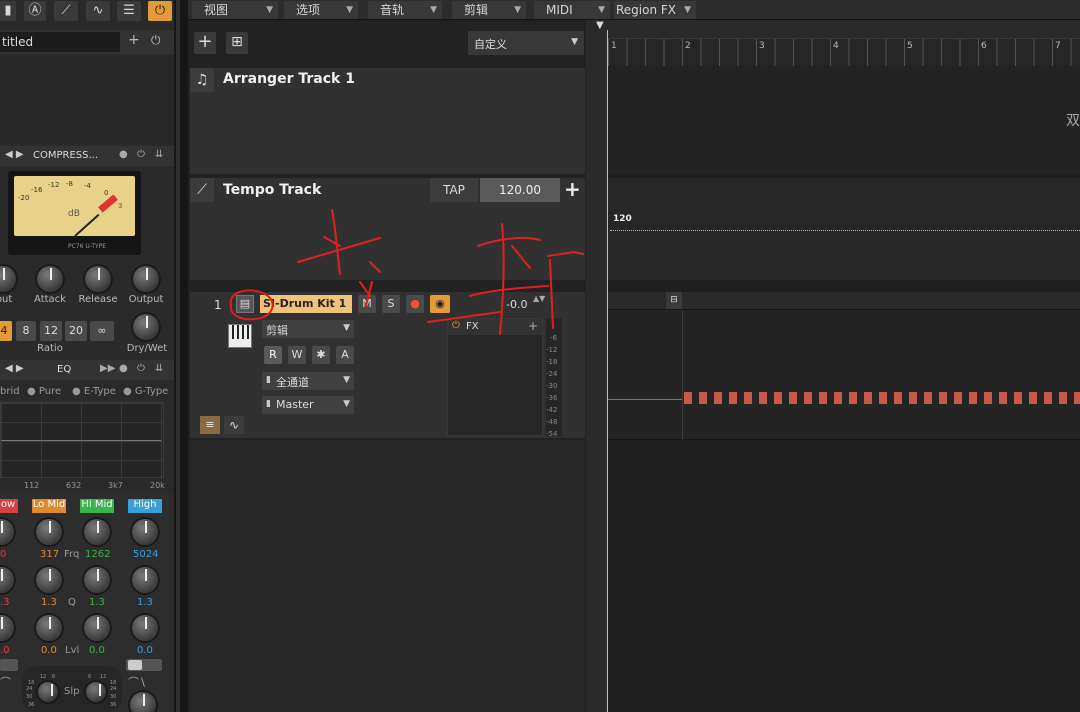 This screenshot has width=1080, height=712. Describe the element at coordinates (141, 154) in the screenshot. I see `power-comp-icon: ⏻` at that location.